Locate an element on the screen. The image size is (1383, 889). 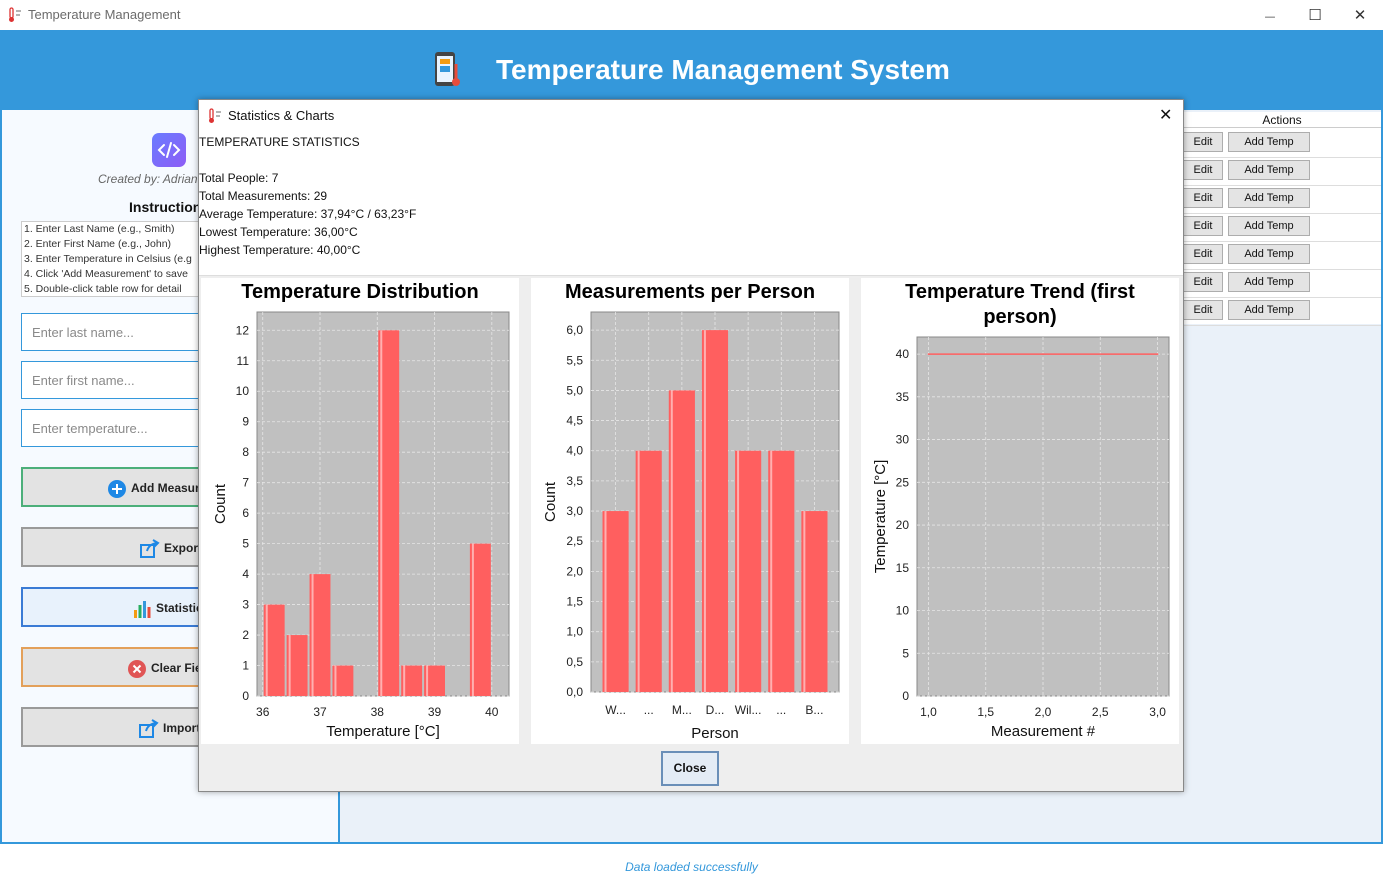
last-name-field is located at coordinates (121, 332).